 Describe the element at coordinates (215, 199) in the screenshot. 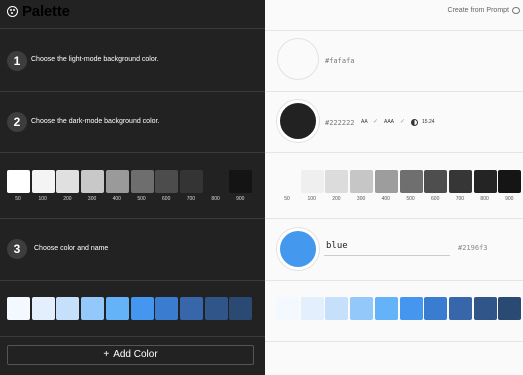

I see `gray-left-shade-label: 800` at that location.